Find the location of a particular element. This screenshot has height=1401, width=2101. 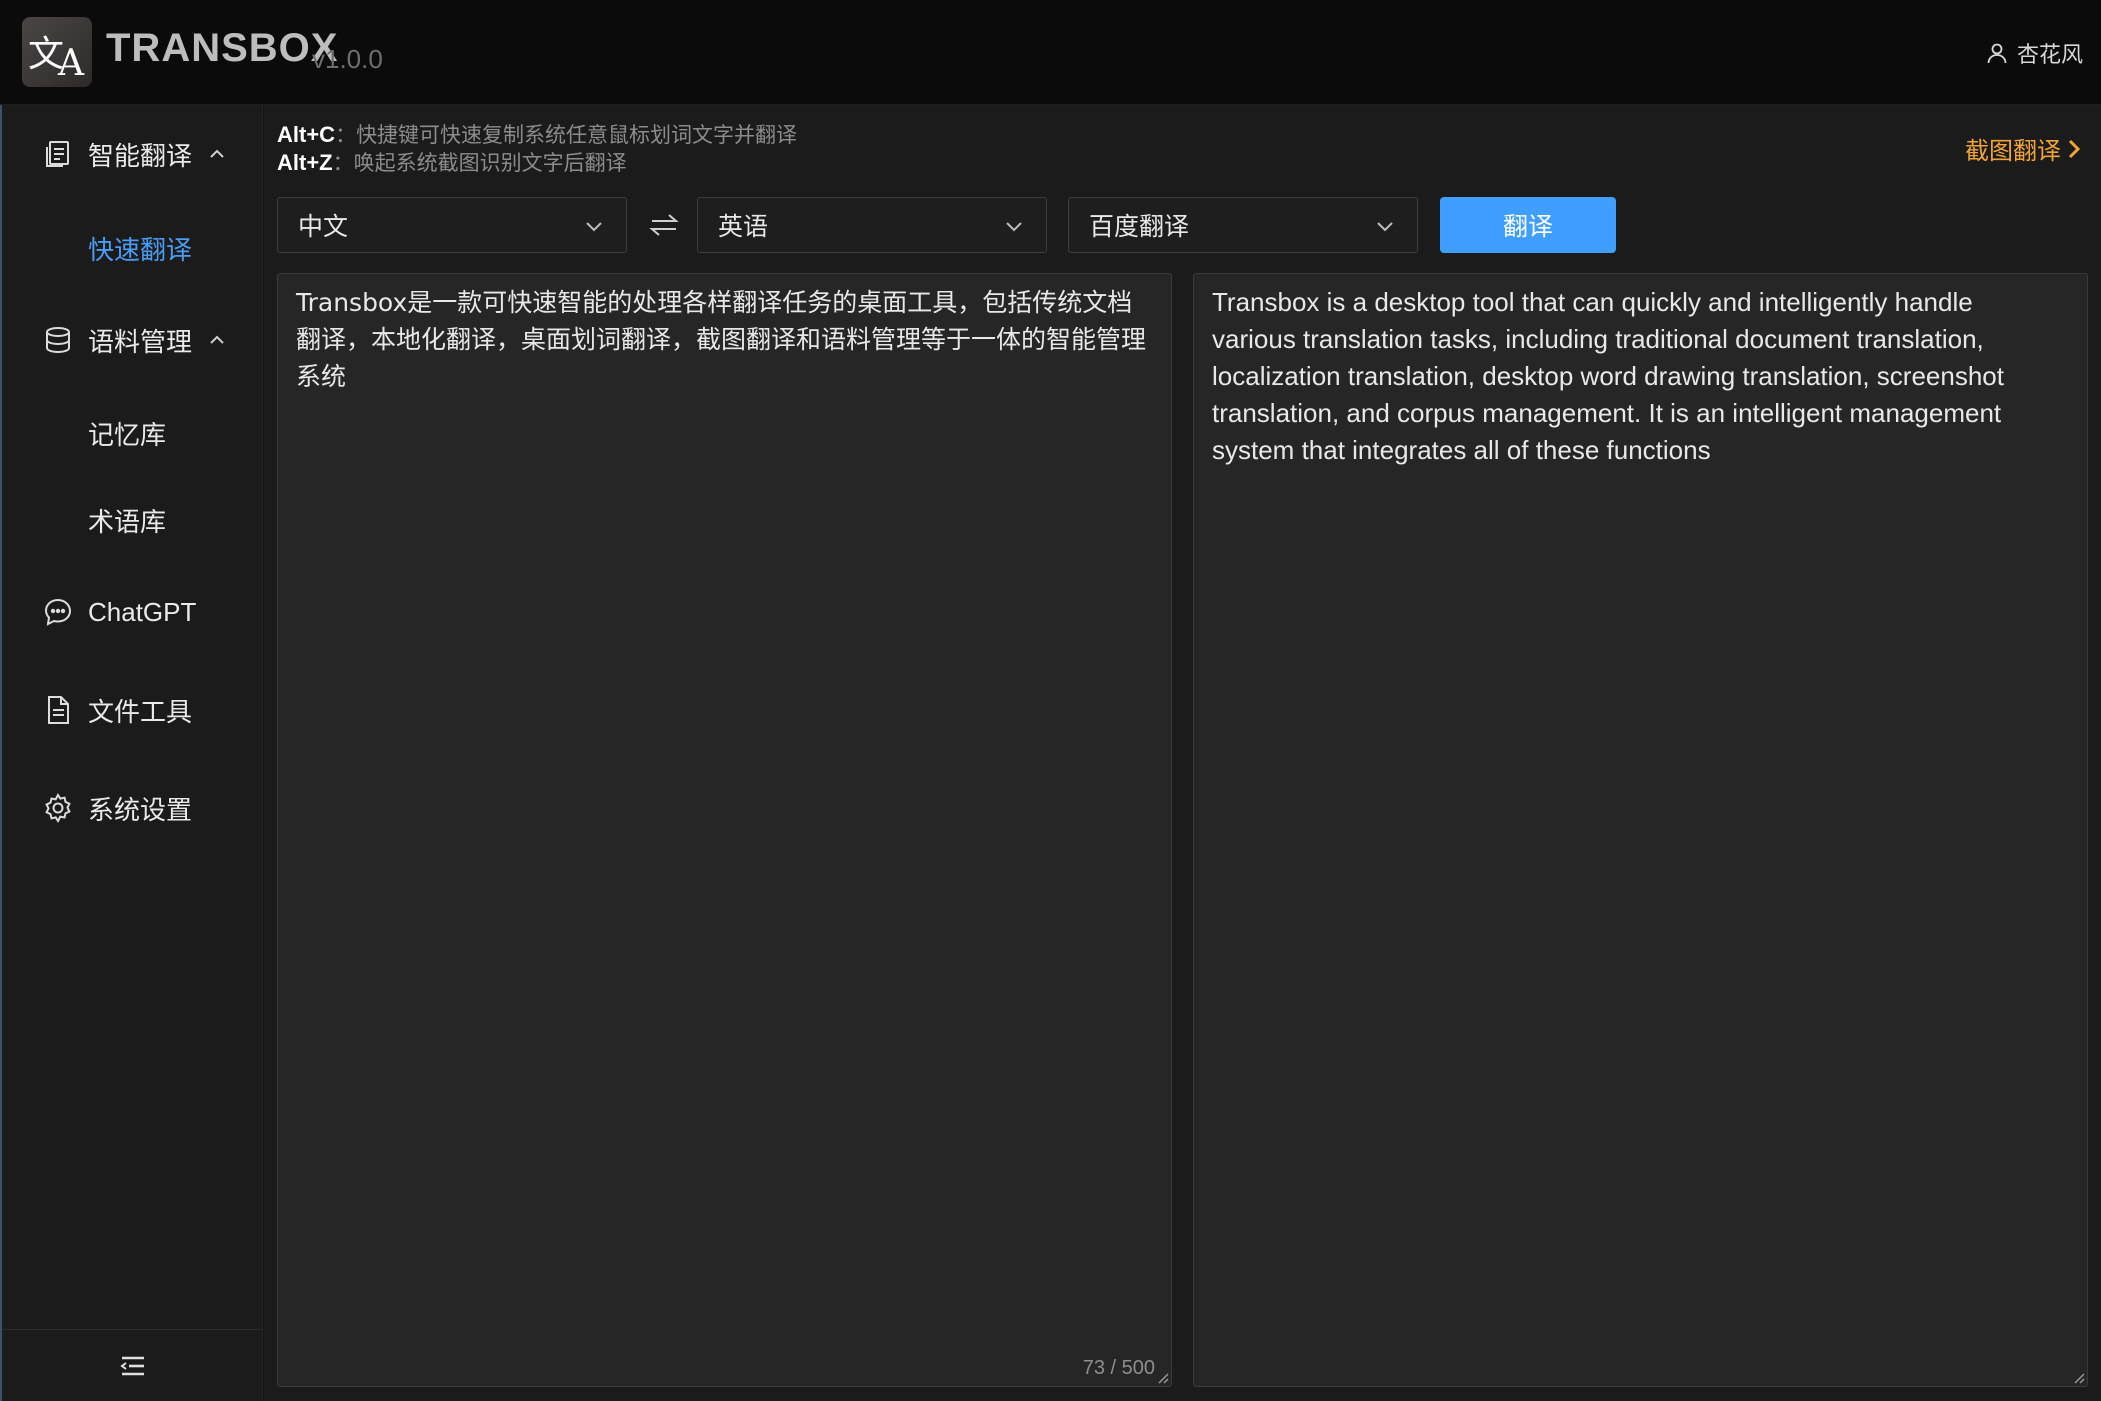

database-icon is located at coordinates (58, 340).